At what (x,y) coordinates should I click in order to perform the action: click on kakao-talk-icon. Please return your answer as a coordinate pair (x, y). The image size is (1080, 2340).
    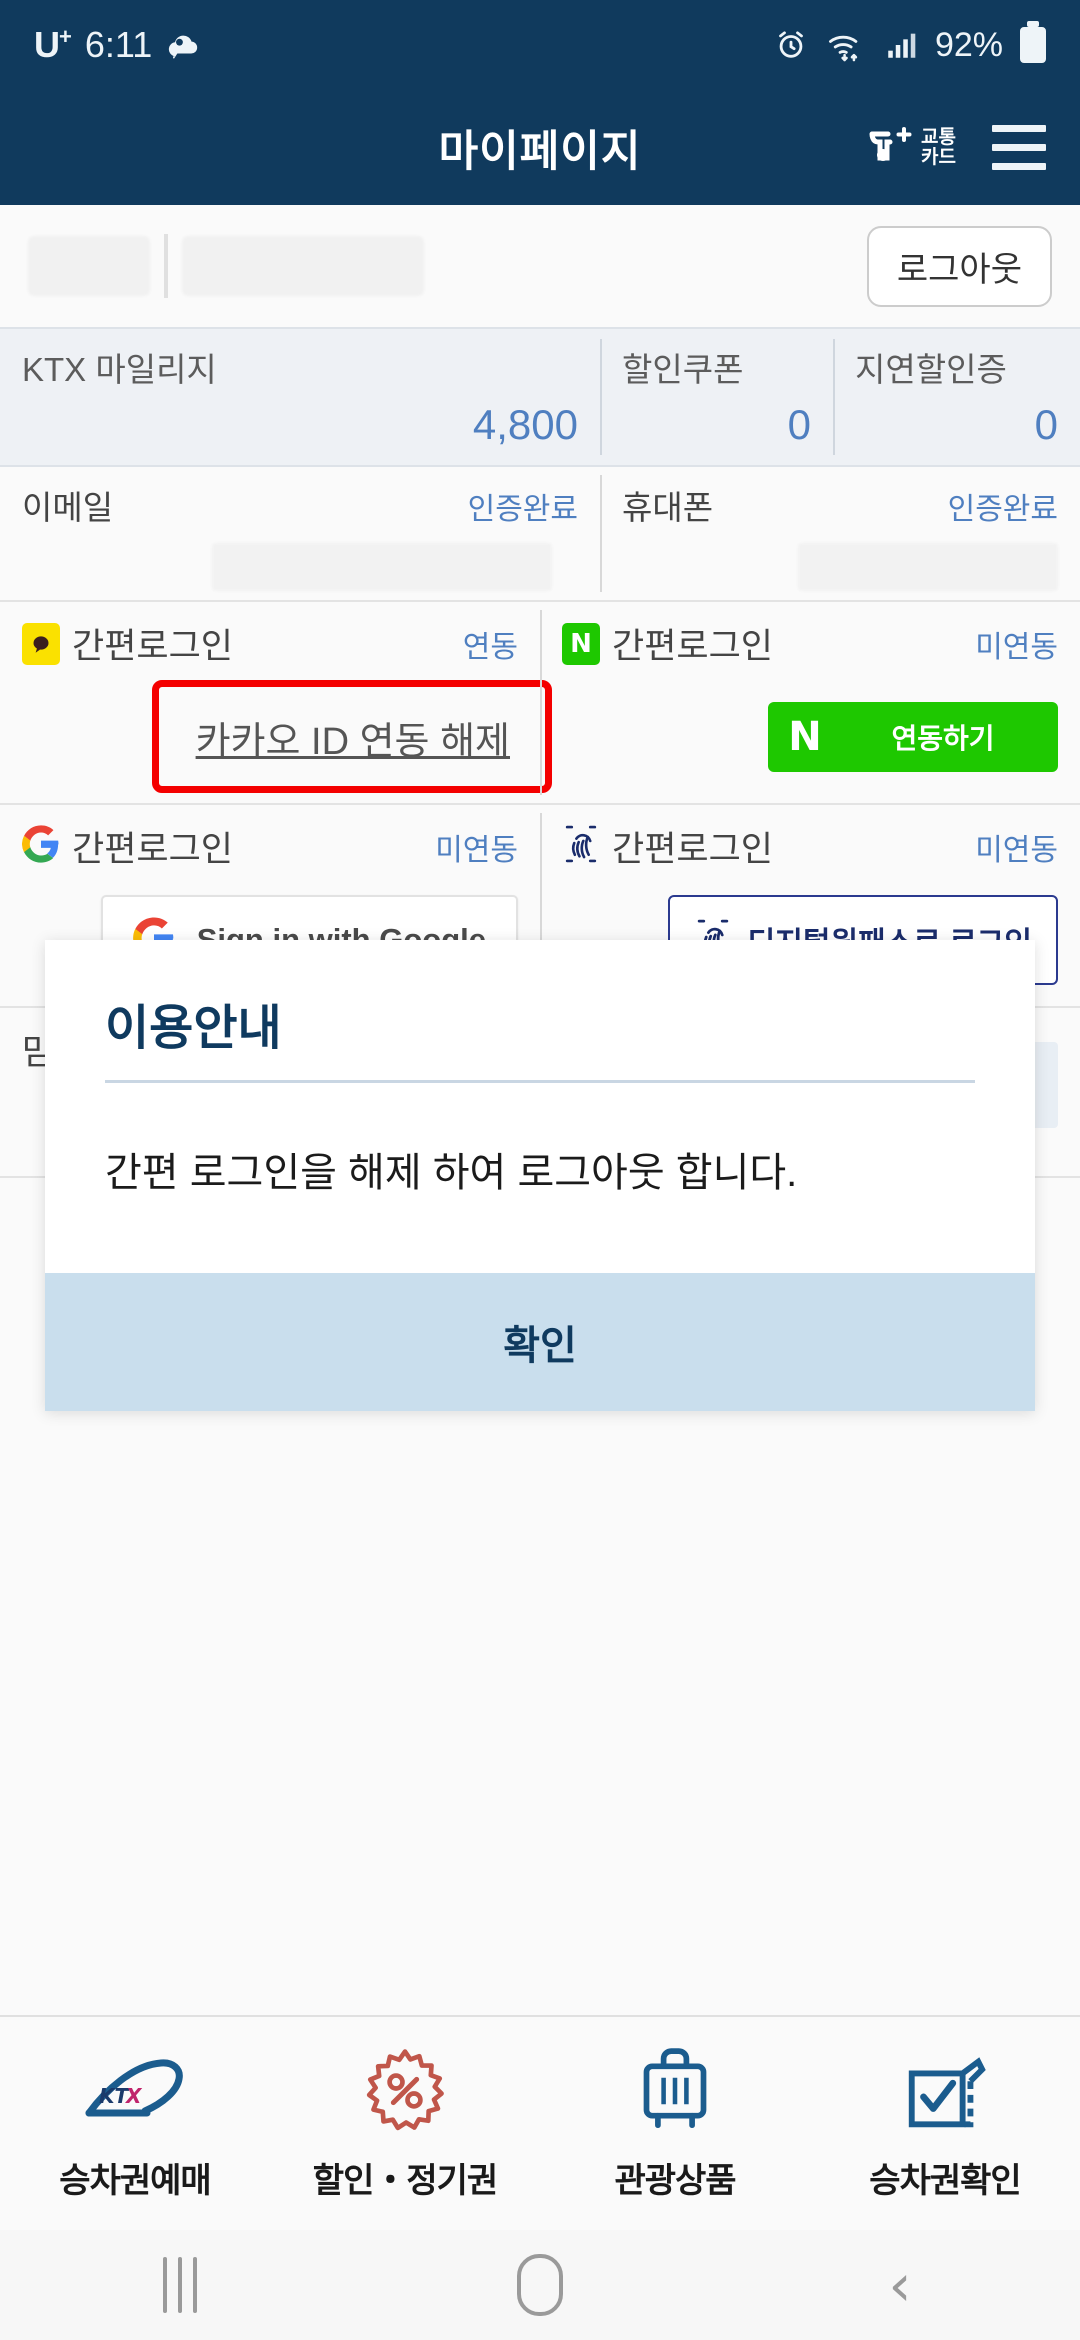
    Looking at the image, I should click on (41, 643).